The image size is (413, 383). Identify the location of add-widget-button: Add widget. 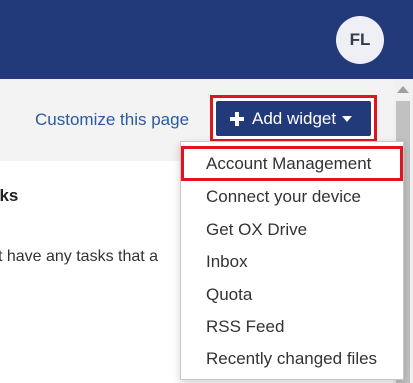
(293, 118).